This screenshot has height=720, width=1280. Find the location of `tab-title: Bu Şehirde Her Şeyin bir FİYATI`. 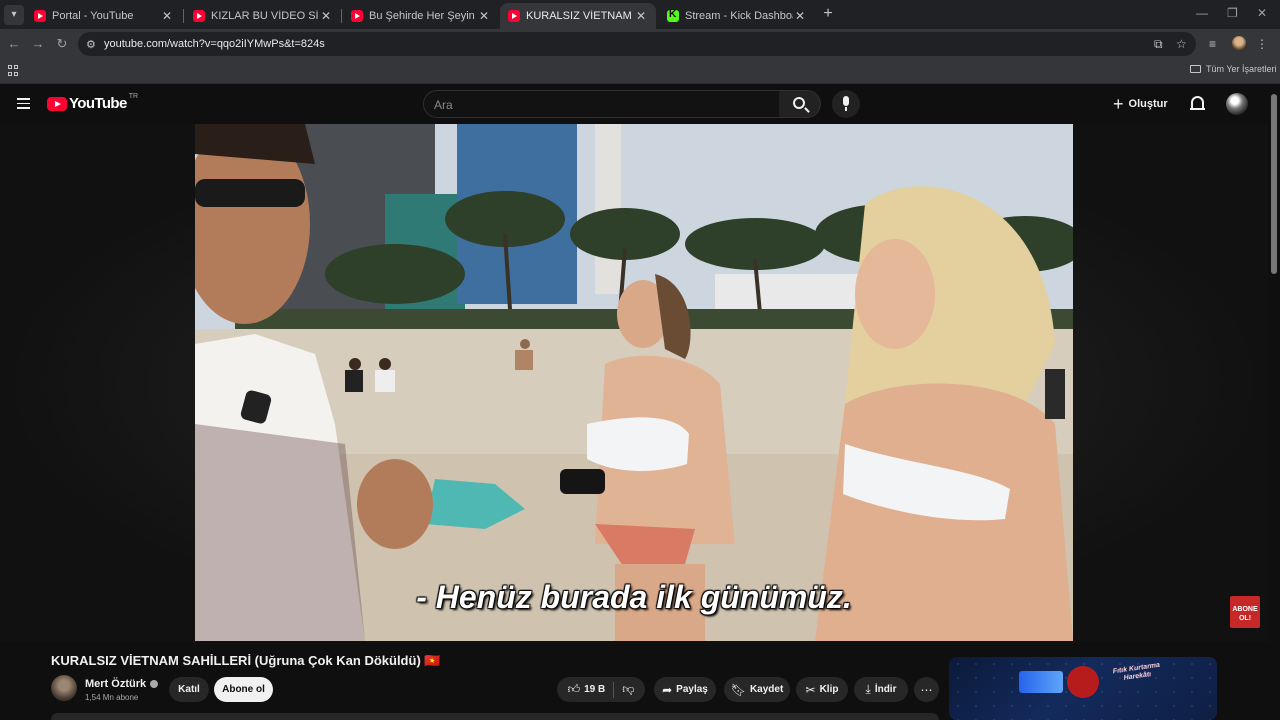

tab-title: Bu Şehirde Her Şeyin bir FİYATI is located at coordinates (423, 16).